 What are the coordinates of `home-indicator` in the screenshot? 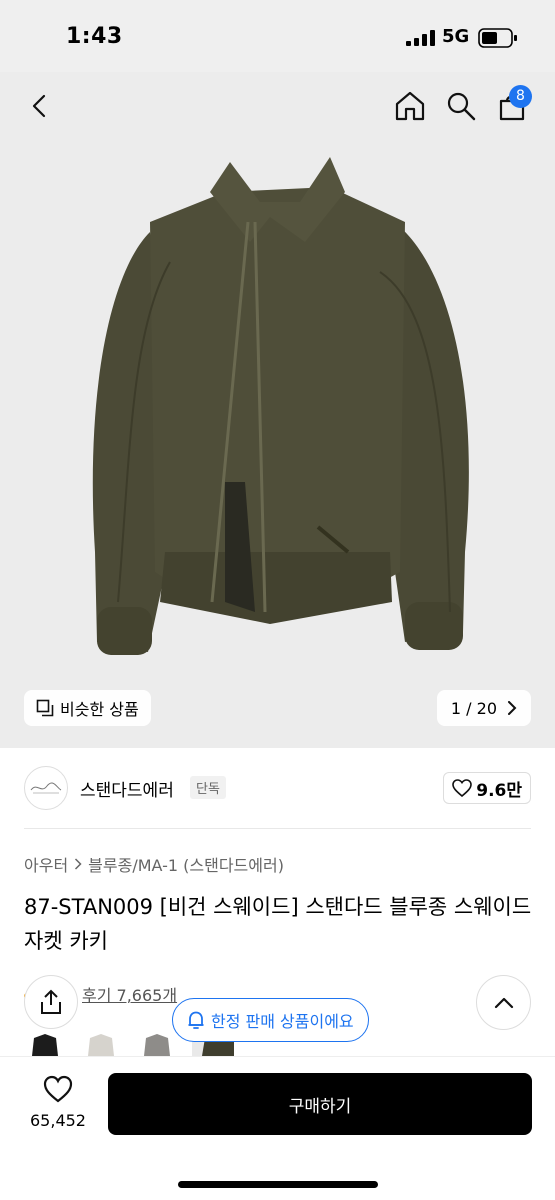 It's located at (278, 1184).